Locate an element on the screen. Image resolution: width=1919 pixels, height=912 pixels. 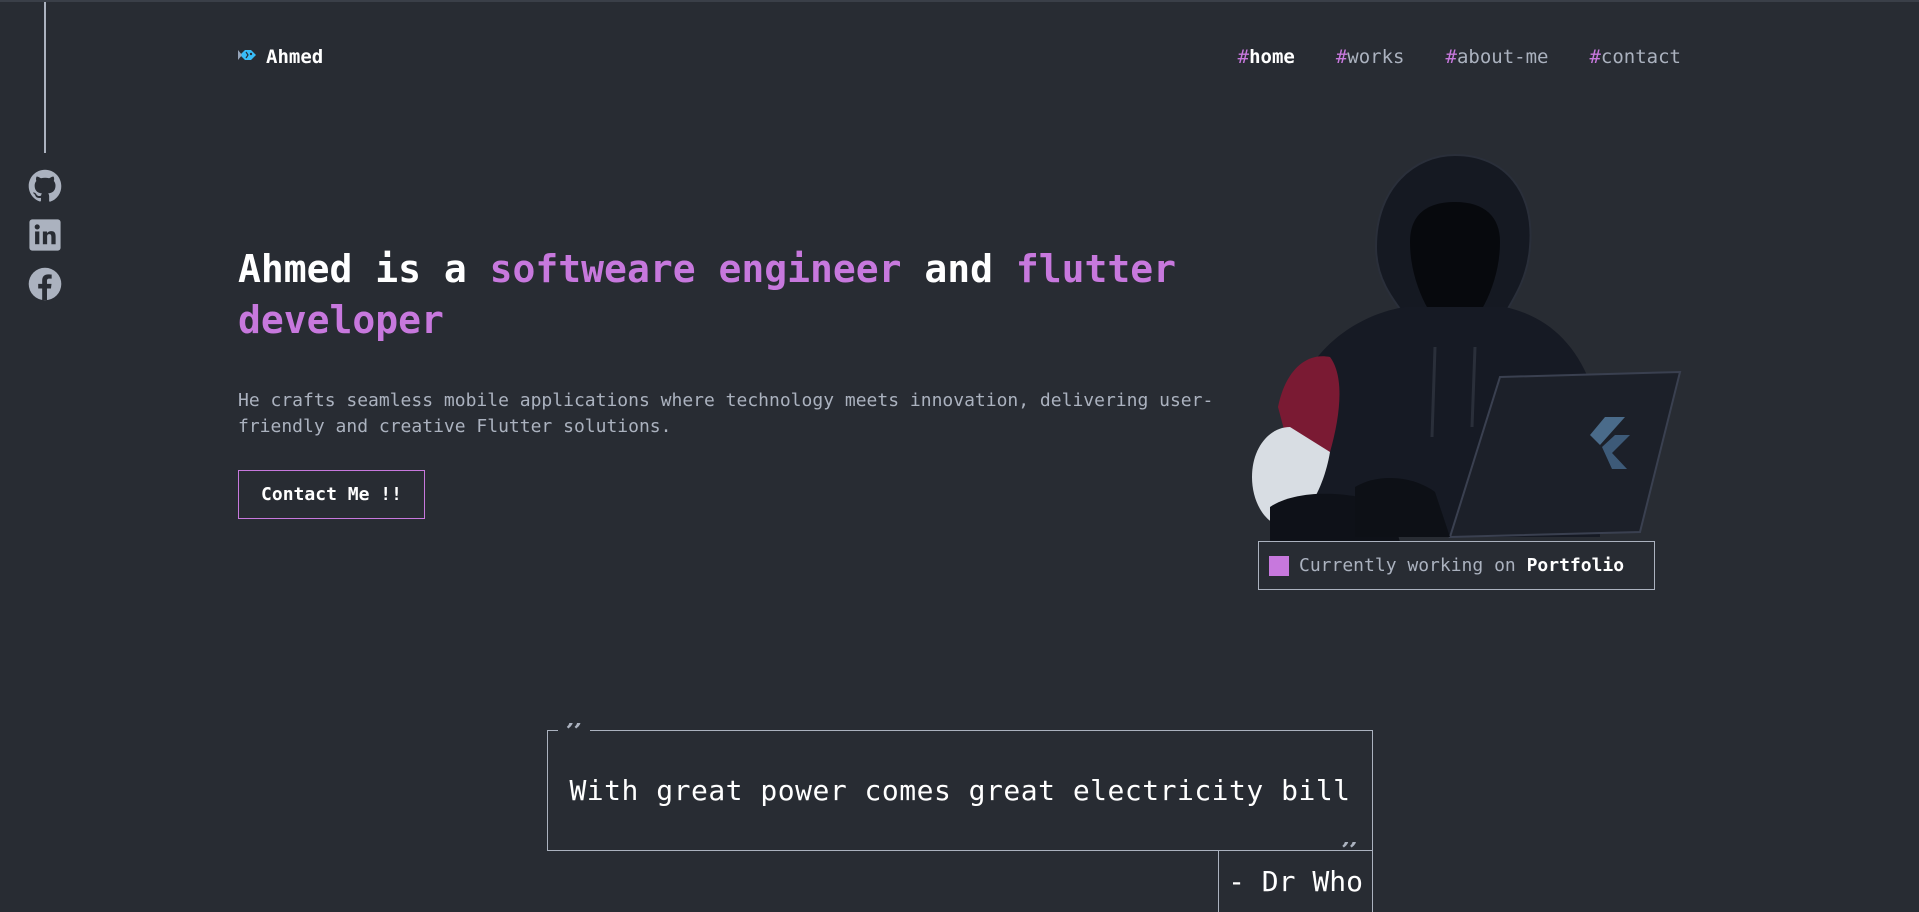
fish-logo-icon is located at coordinates (248, 57).